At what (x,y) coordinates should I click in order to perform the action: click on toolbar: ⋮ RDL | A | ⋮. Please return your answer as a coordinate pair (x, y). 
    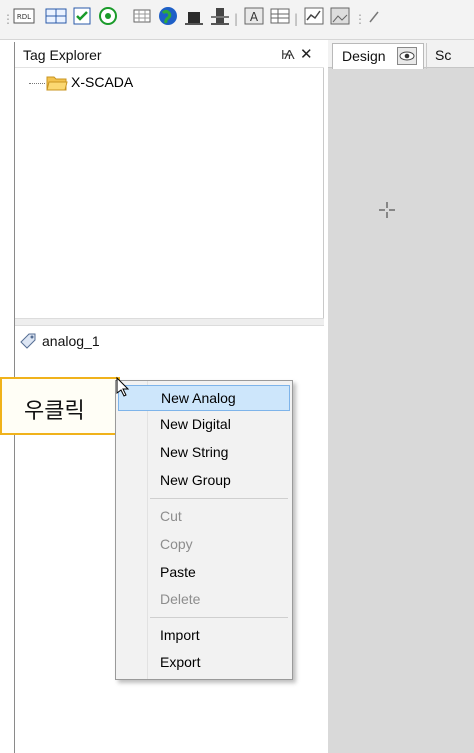
    Looking at the image, I should click on (237, 20).